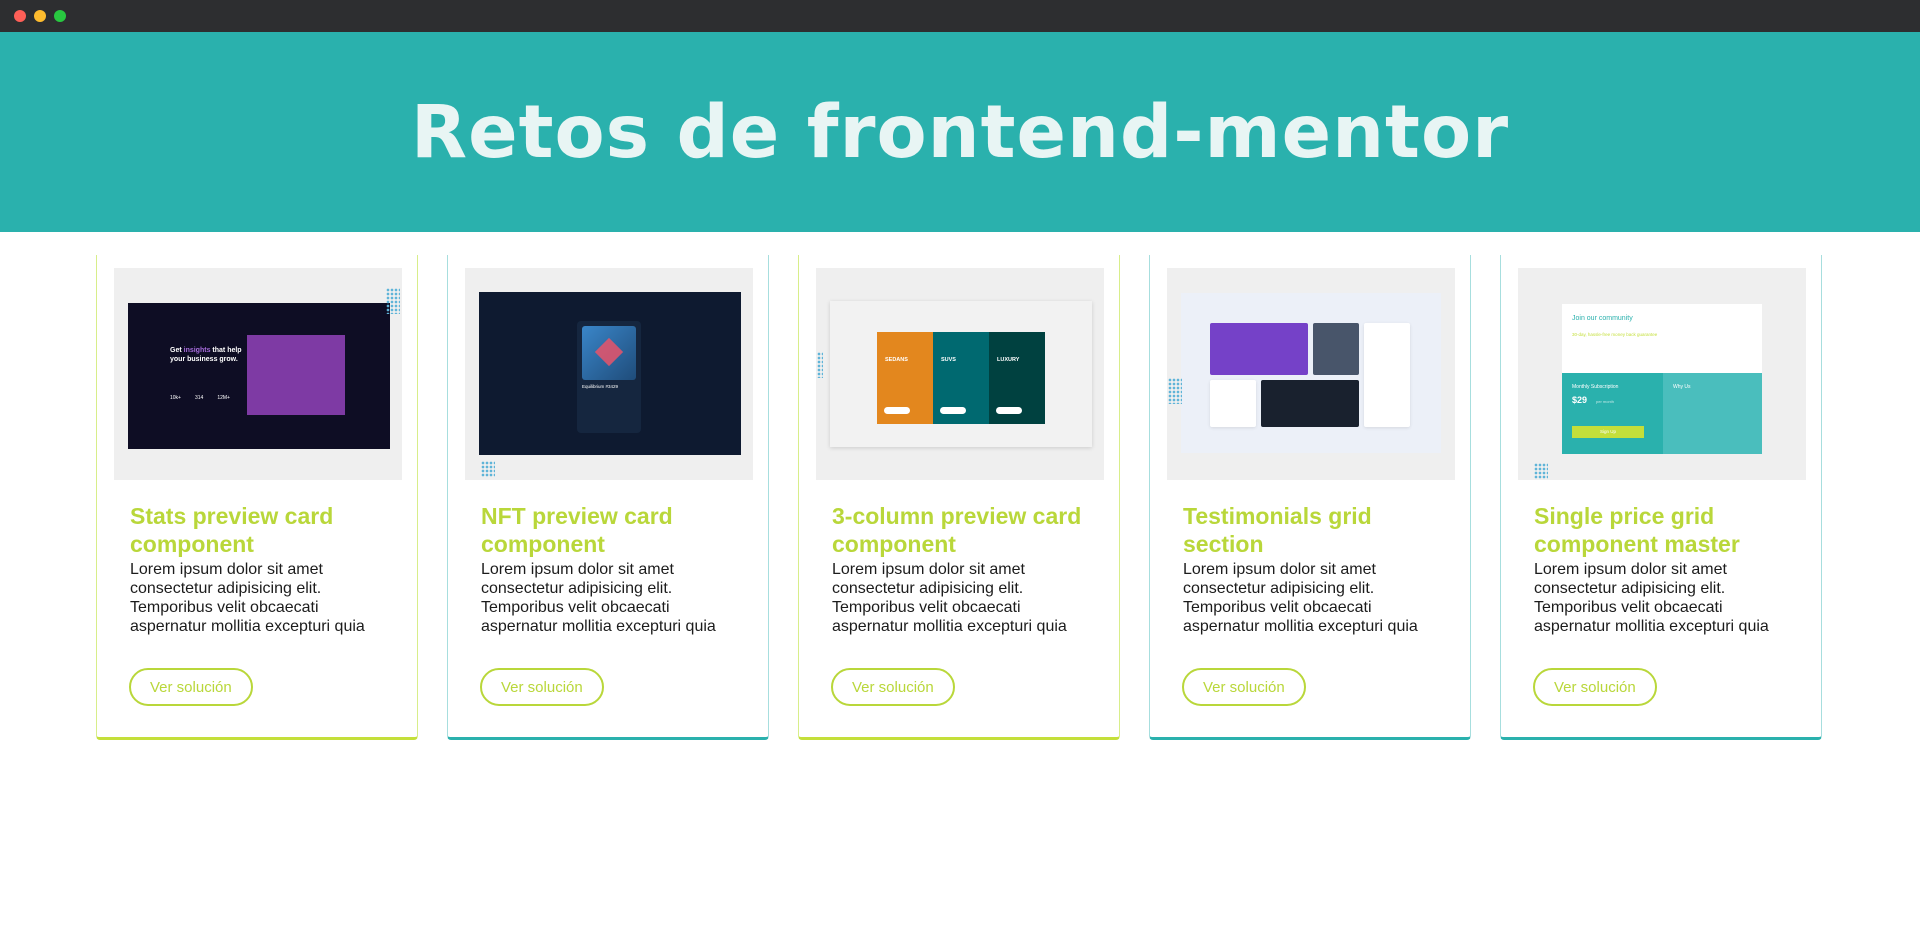  I want to click on card-thumbnail: Equilibrium #3429, so click(609, 374).